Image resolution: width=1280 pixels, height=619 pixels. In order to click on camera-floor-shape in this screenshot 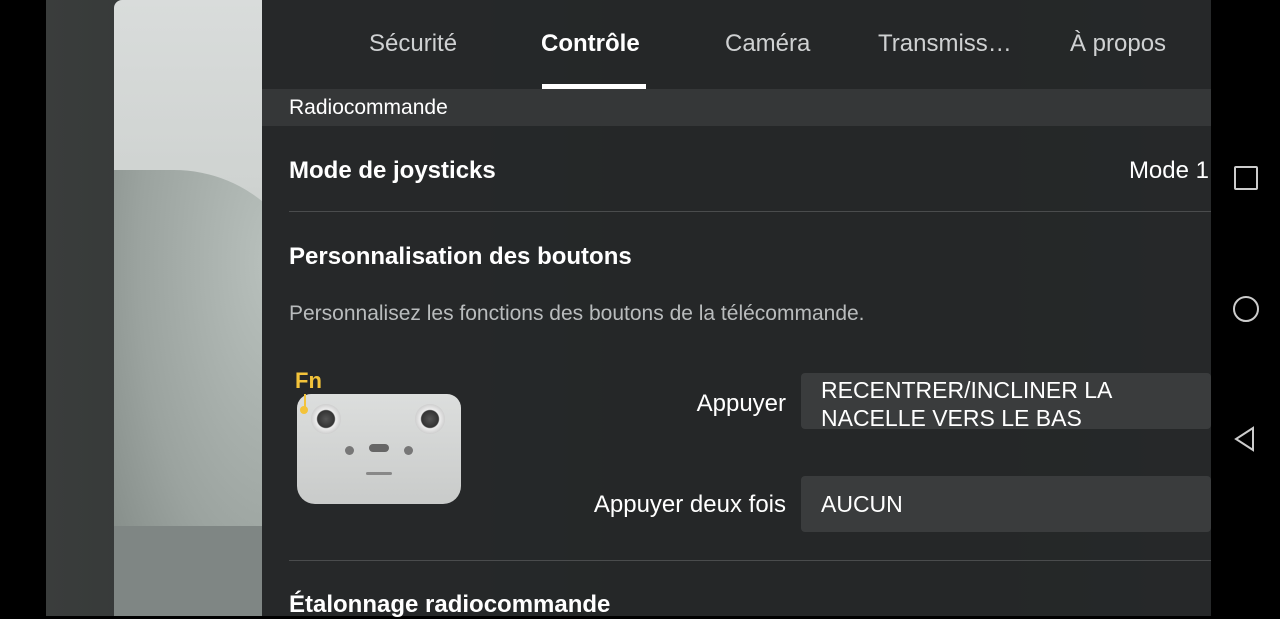, I will do `click(188, 571)`.